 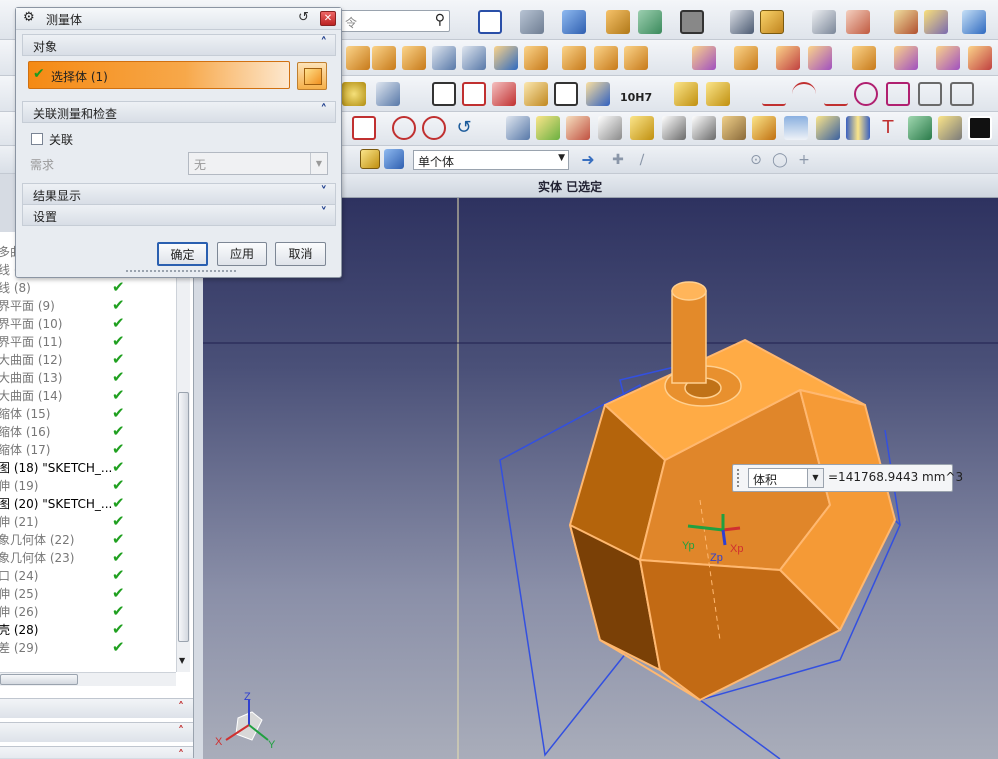 What do you see at coordinates (242, 254) in the screenshot?
I see `apply-button: 应用` at bounding box center [242, 254].